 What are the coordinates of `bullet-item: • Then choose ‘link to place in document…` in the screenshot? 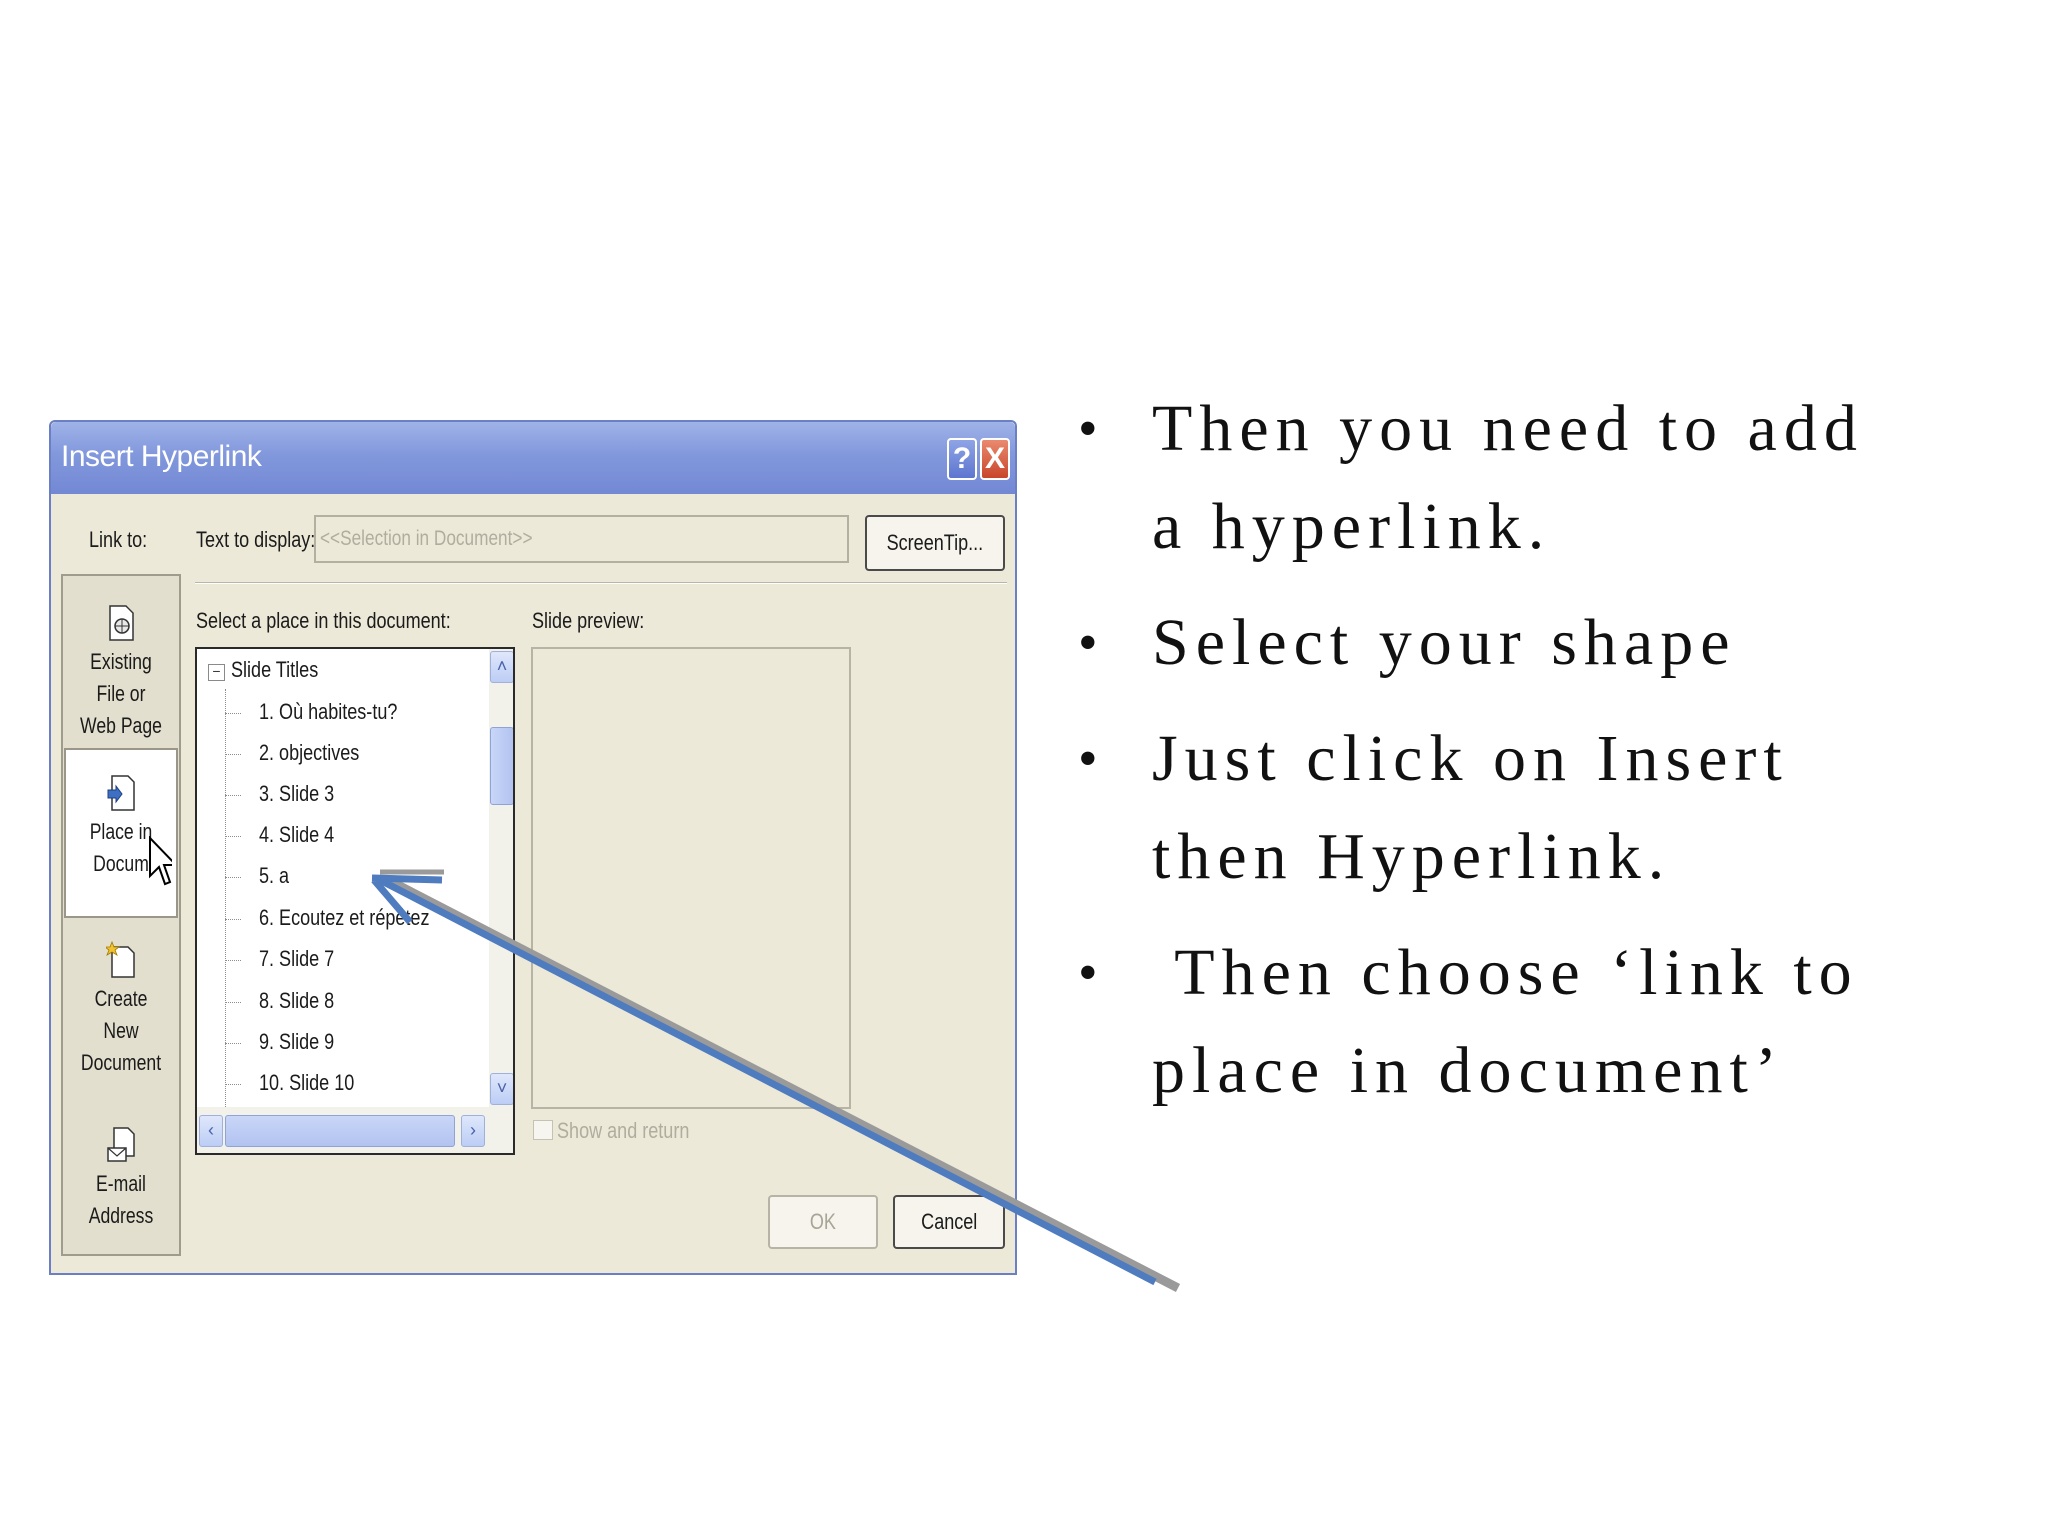 It's located at (1550, 1022).